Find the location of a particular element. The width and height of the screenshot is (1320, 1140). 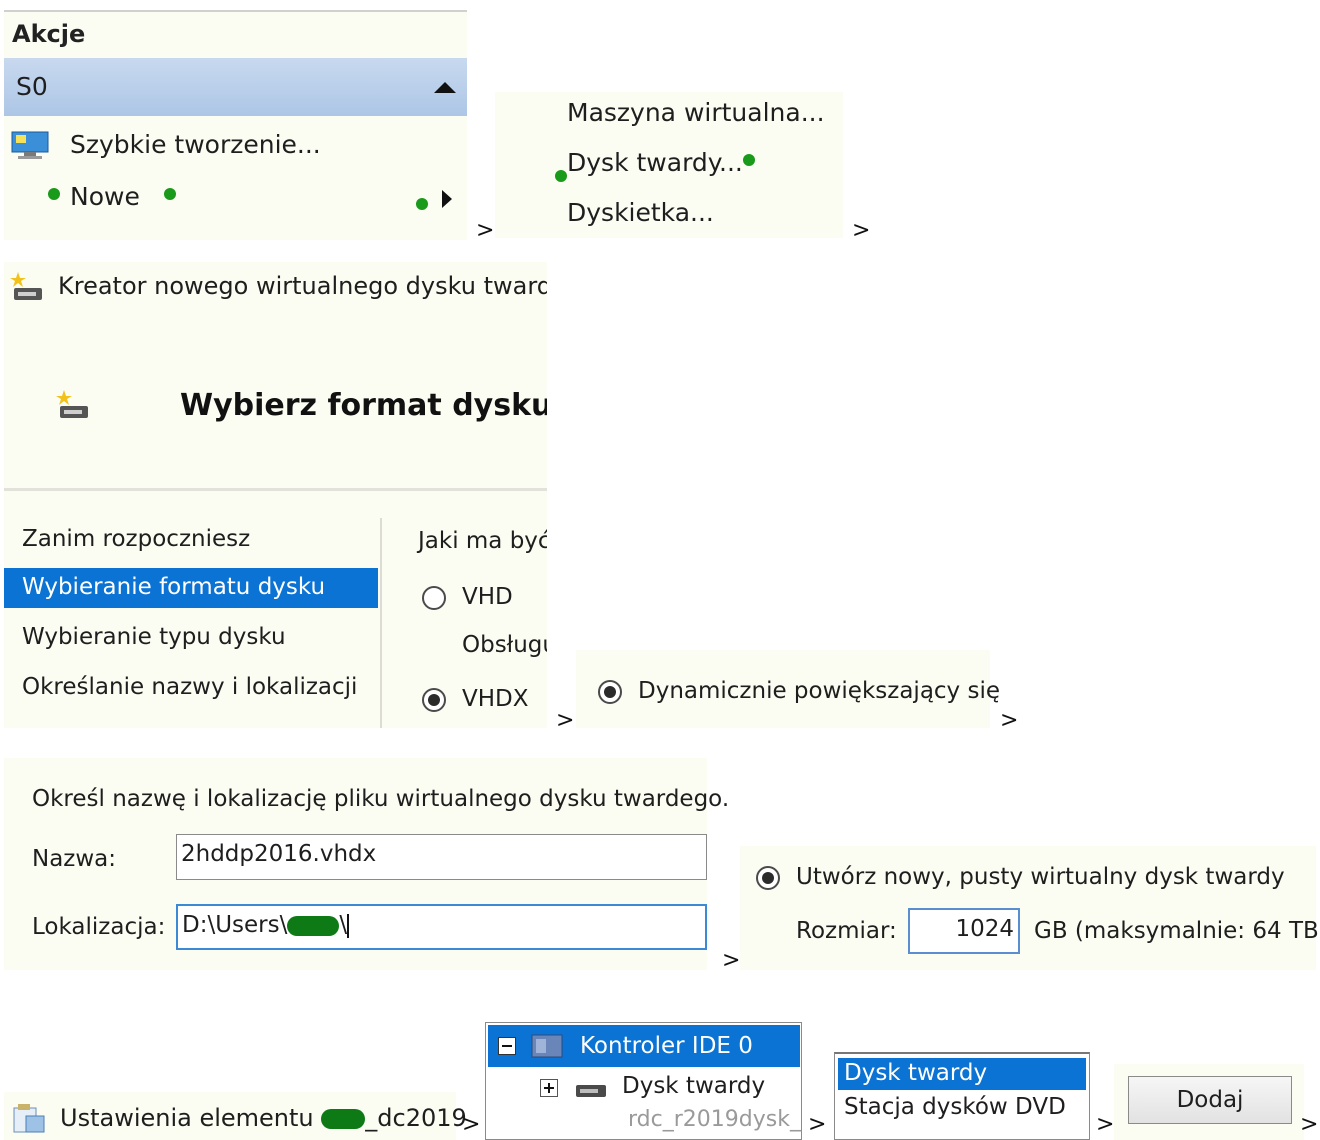

expand-box-icon is located at coordinates (549, 1088).